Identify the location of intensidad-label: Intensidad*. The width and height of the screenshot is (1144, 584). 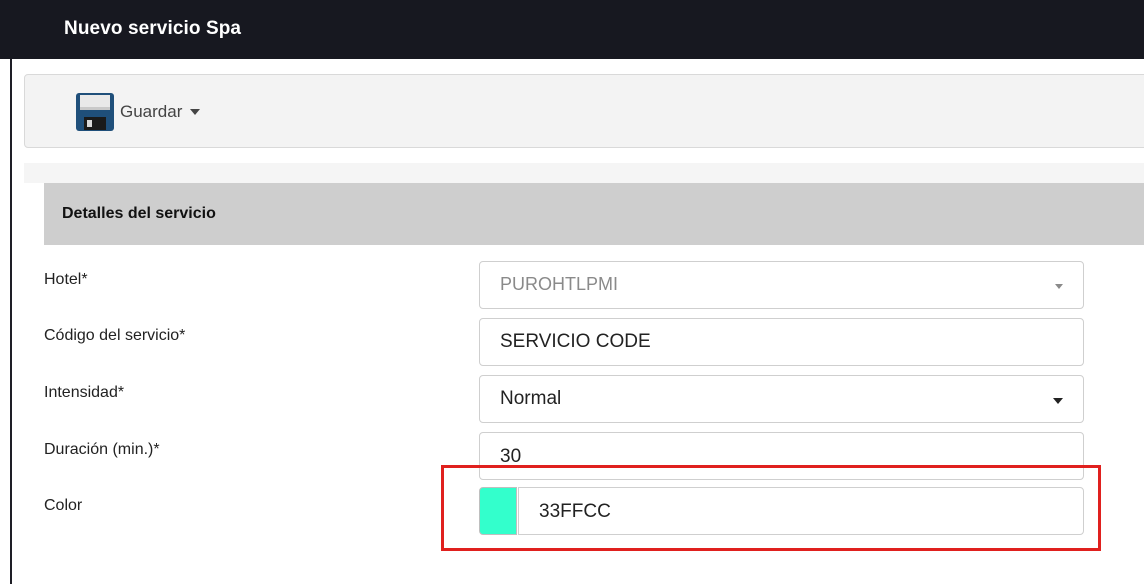
(84, 392).